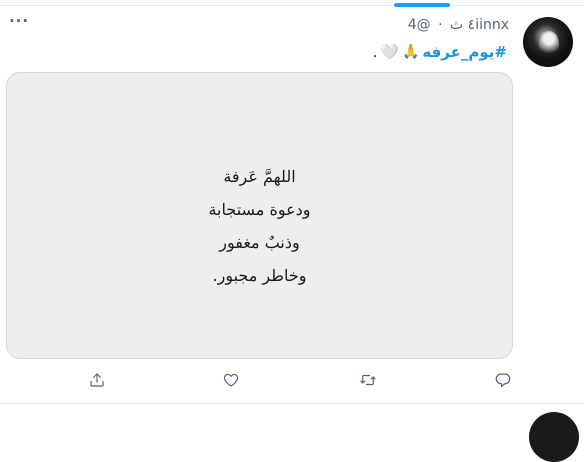 The height and width of the screenshot is (462, 584). What do you see at coordinates (375, 52) in the screenshot?
I see `tweet-period: .` at bounding box center [375, 52].